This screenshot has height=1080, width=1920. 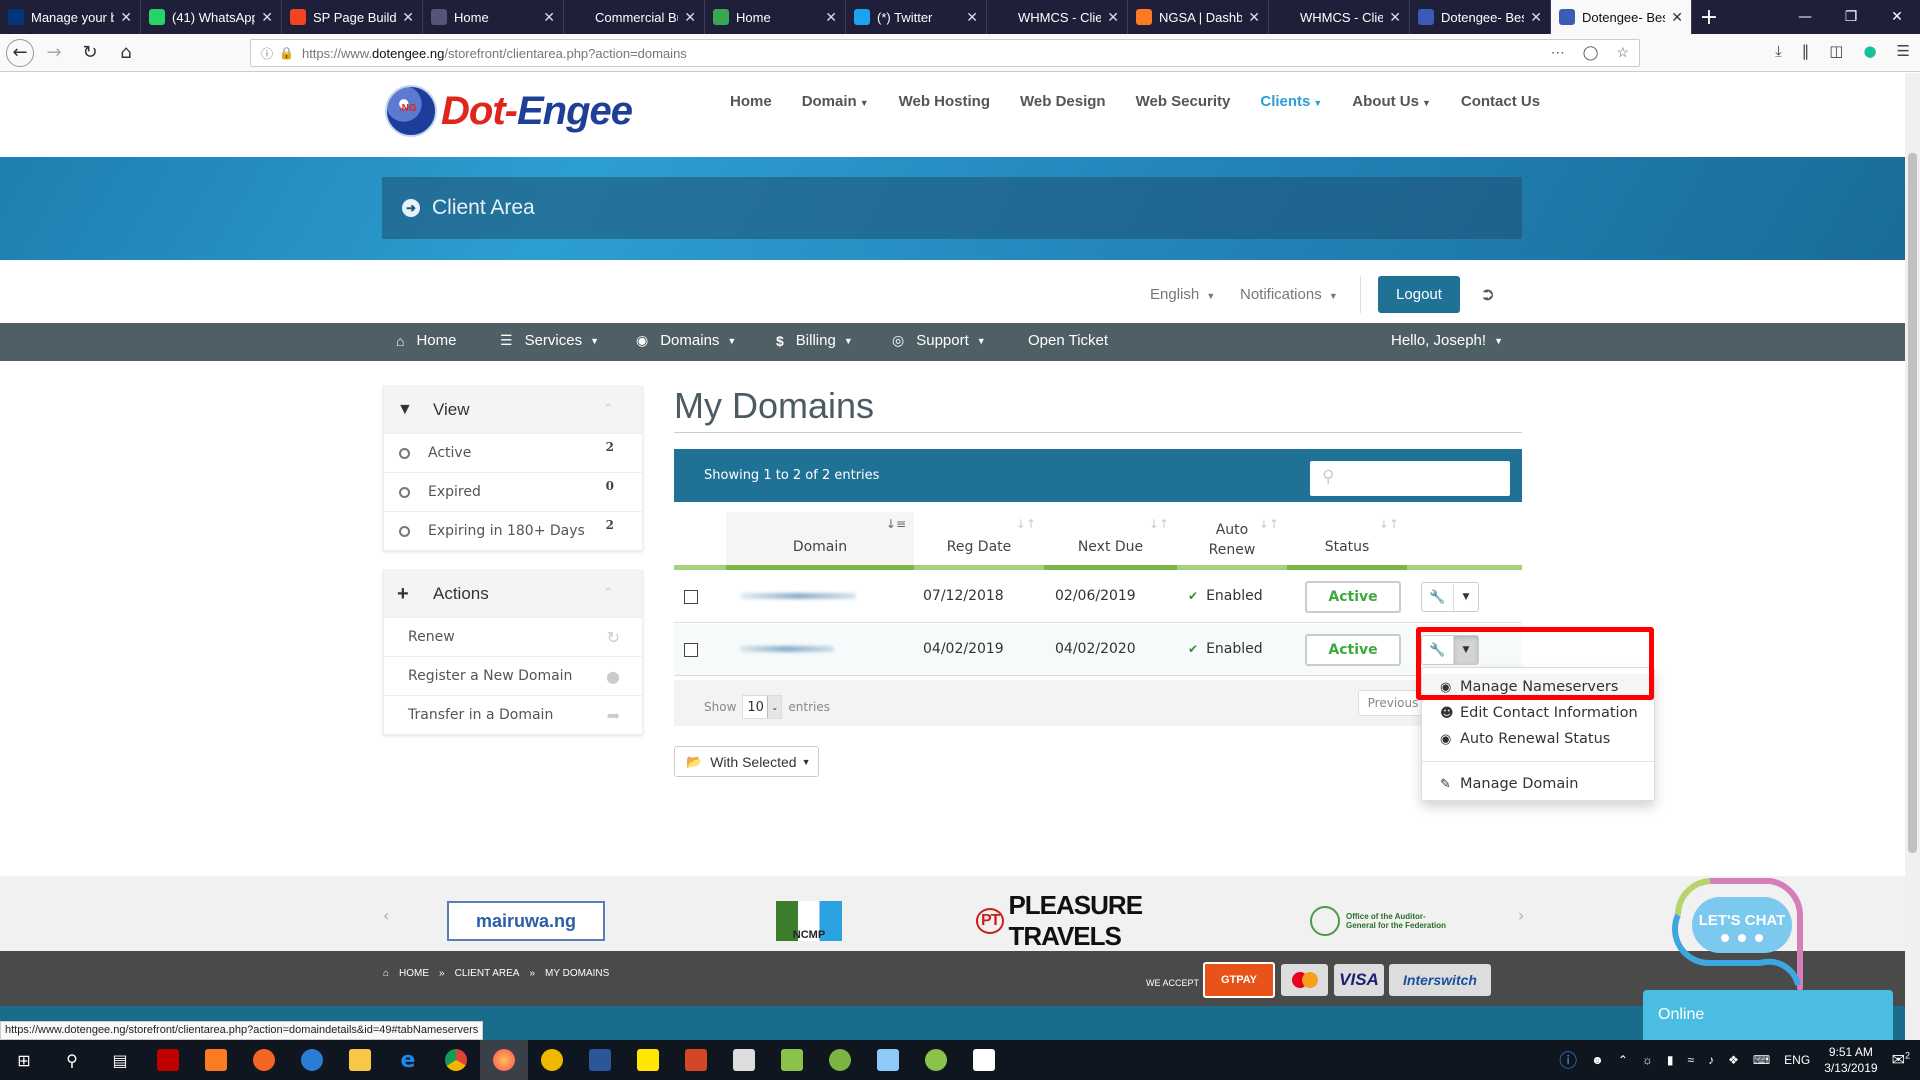 I want to click on nav-billing: $ Billing ▼, so click(x=814, y=340).